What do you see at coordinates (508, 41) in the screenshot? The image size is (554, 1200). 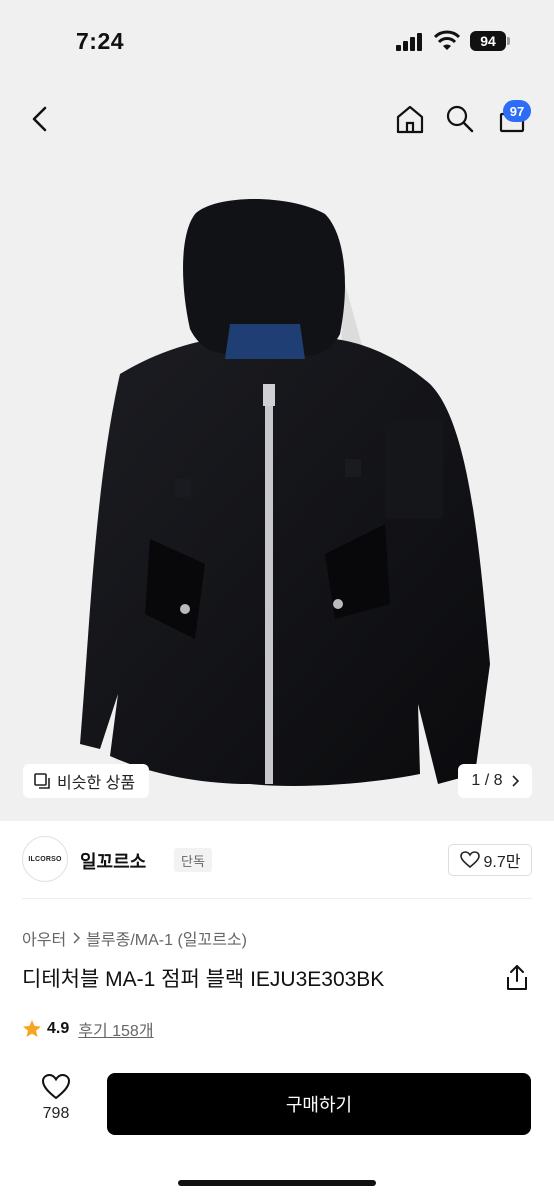 I see `battery-tip` at bounding box center [508, 41].